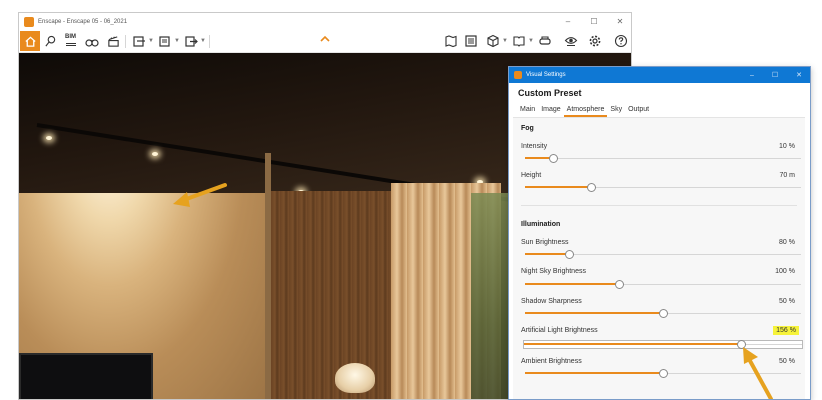 This screenshot has height=400, width=822. I want to click on vr-headset-button, so click(545, 41).